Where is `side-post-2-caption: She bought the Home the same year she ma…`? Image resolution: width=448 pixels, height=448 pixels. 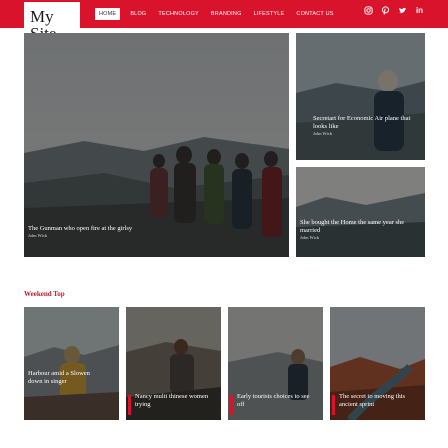
side-post-2-caption: She bought the Home the same year she ma… is located at coordinates (361, 229).